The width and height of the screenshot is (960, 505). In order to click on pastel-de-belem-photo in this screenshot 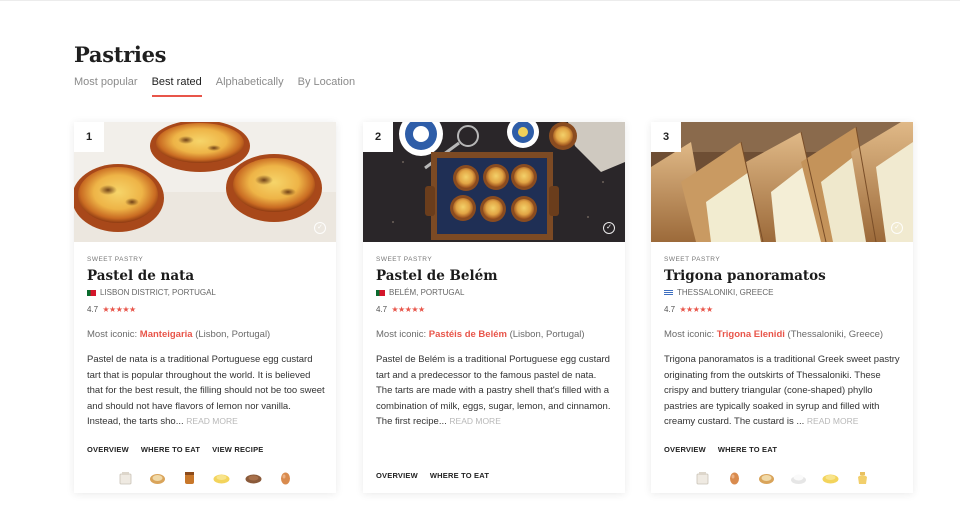, I will do `click(494, 182)`.